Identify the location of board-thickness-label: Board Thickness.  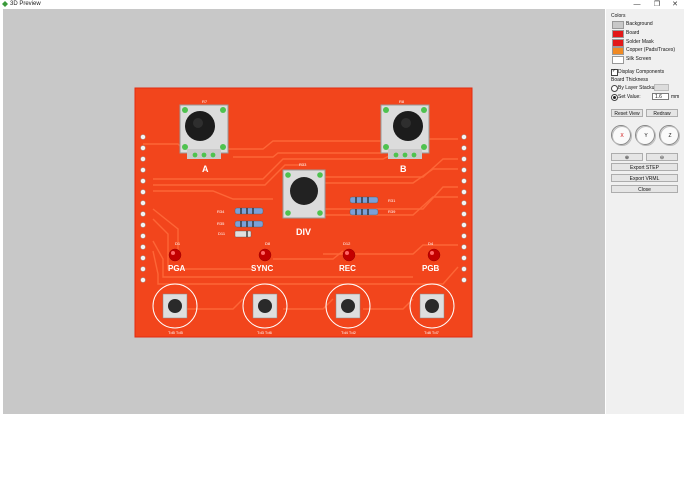
(630, 80).